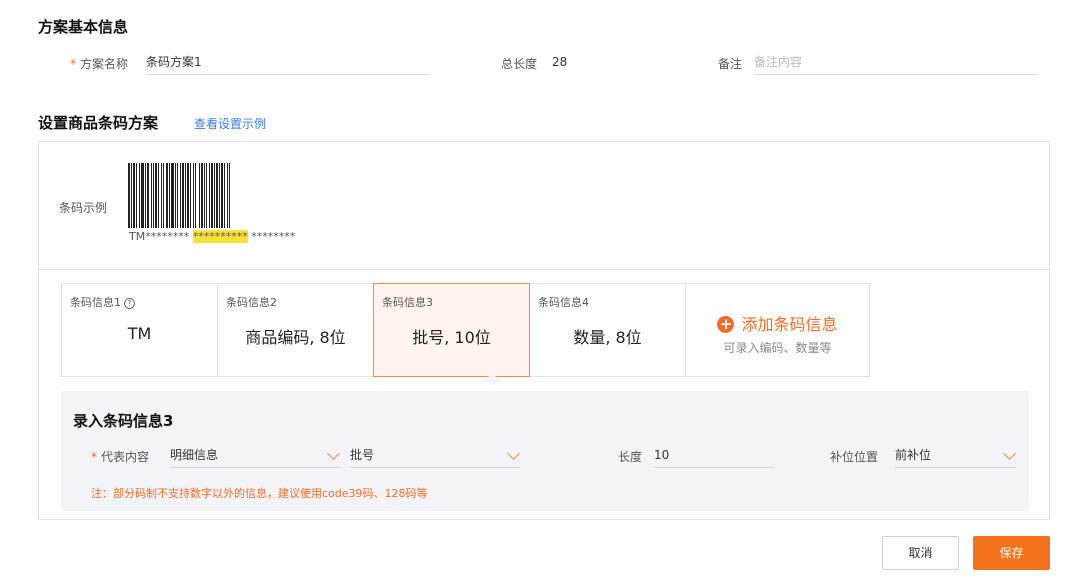 The height and width of the screenshot is (578, 1080). What do you see at coordinates (231, 195) in the screenshot?
I see `barcode-bar` at bounding box center [231, 195].